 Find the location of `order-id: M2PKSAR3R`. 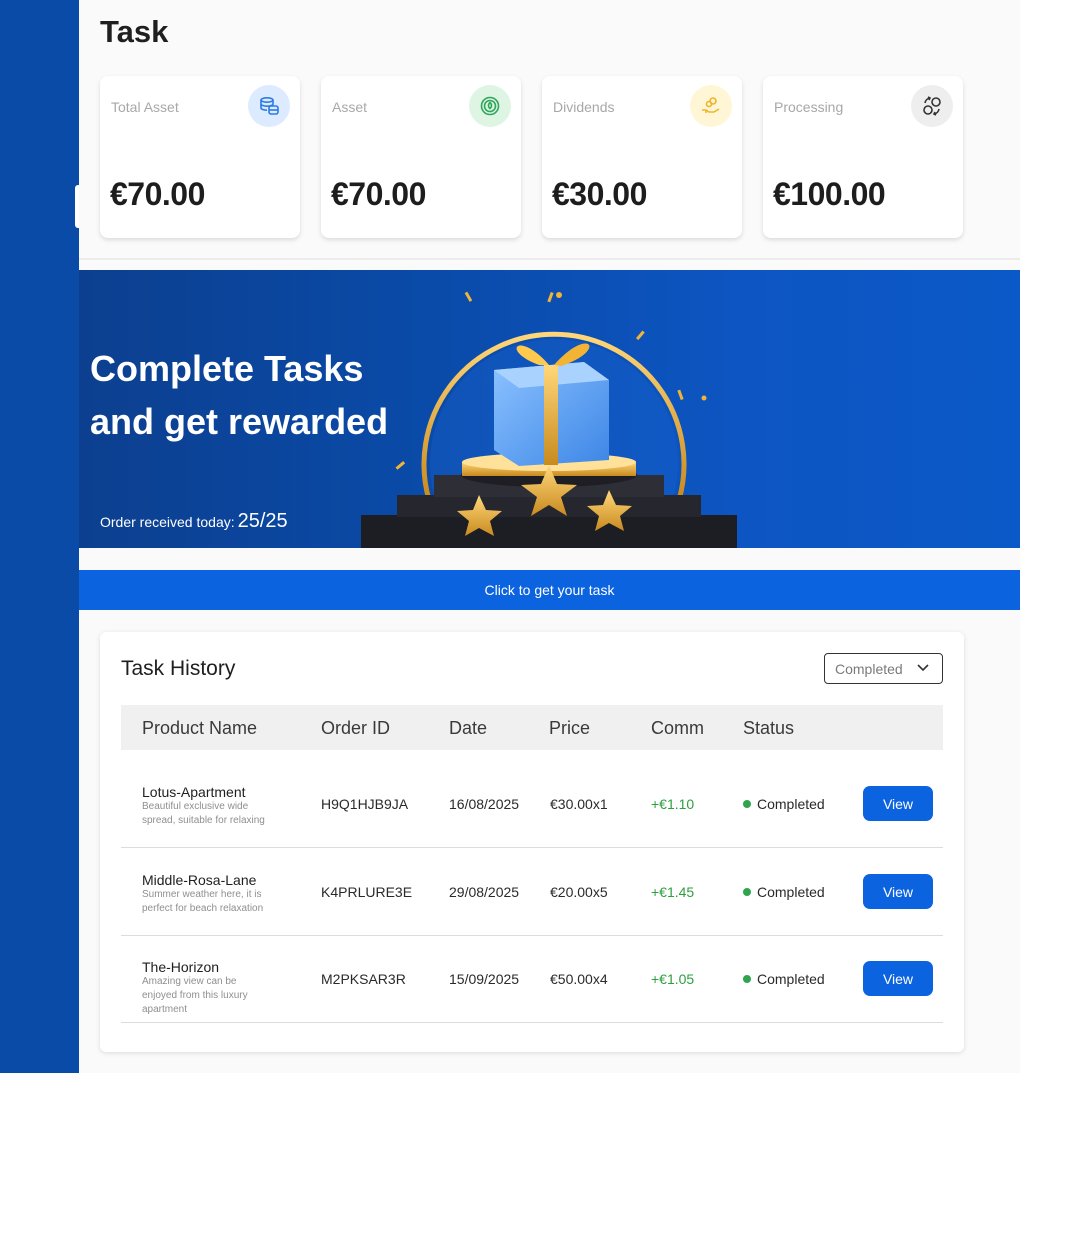

order-id: M2PKSAR3R is located at coordinates (363, 979).